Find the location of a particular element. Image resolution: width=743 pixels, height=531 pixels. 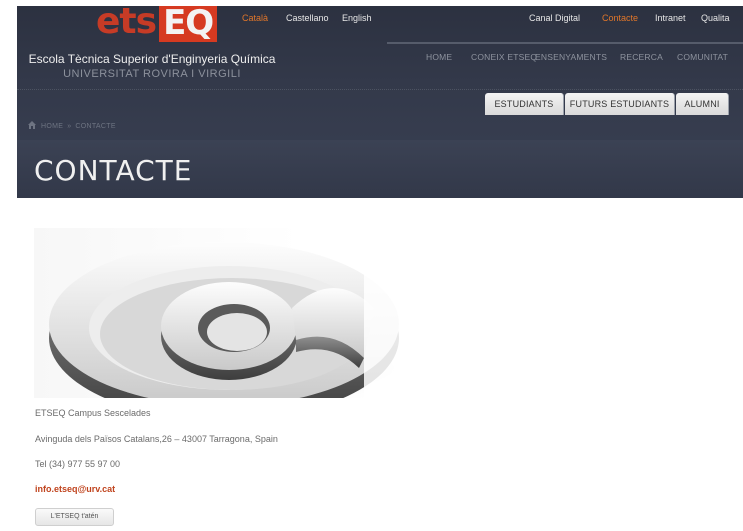

etseq-logo: ets EQ is located at coordinates (157, 24).